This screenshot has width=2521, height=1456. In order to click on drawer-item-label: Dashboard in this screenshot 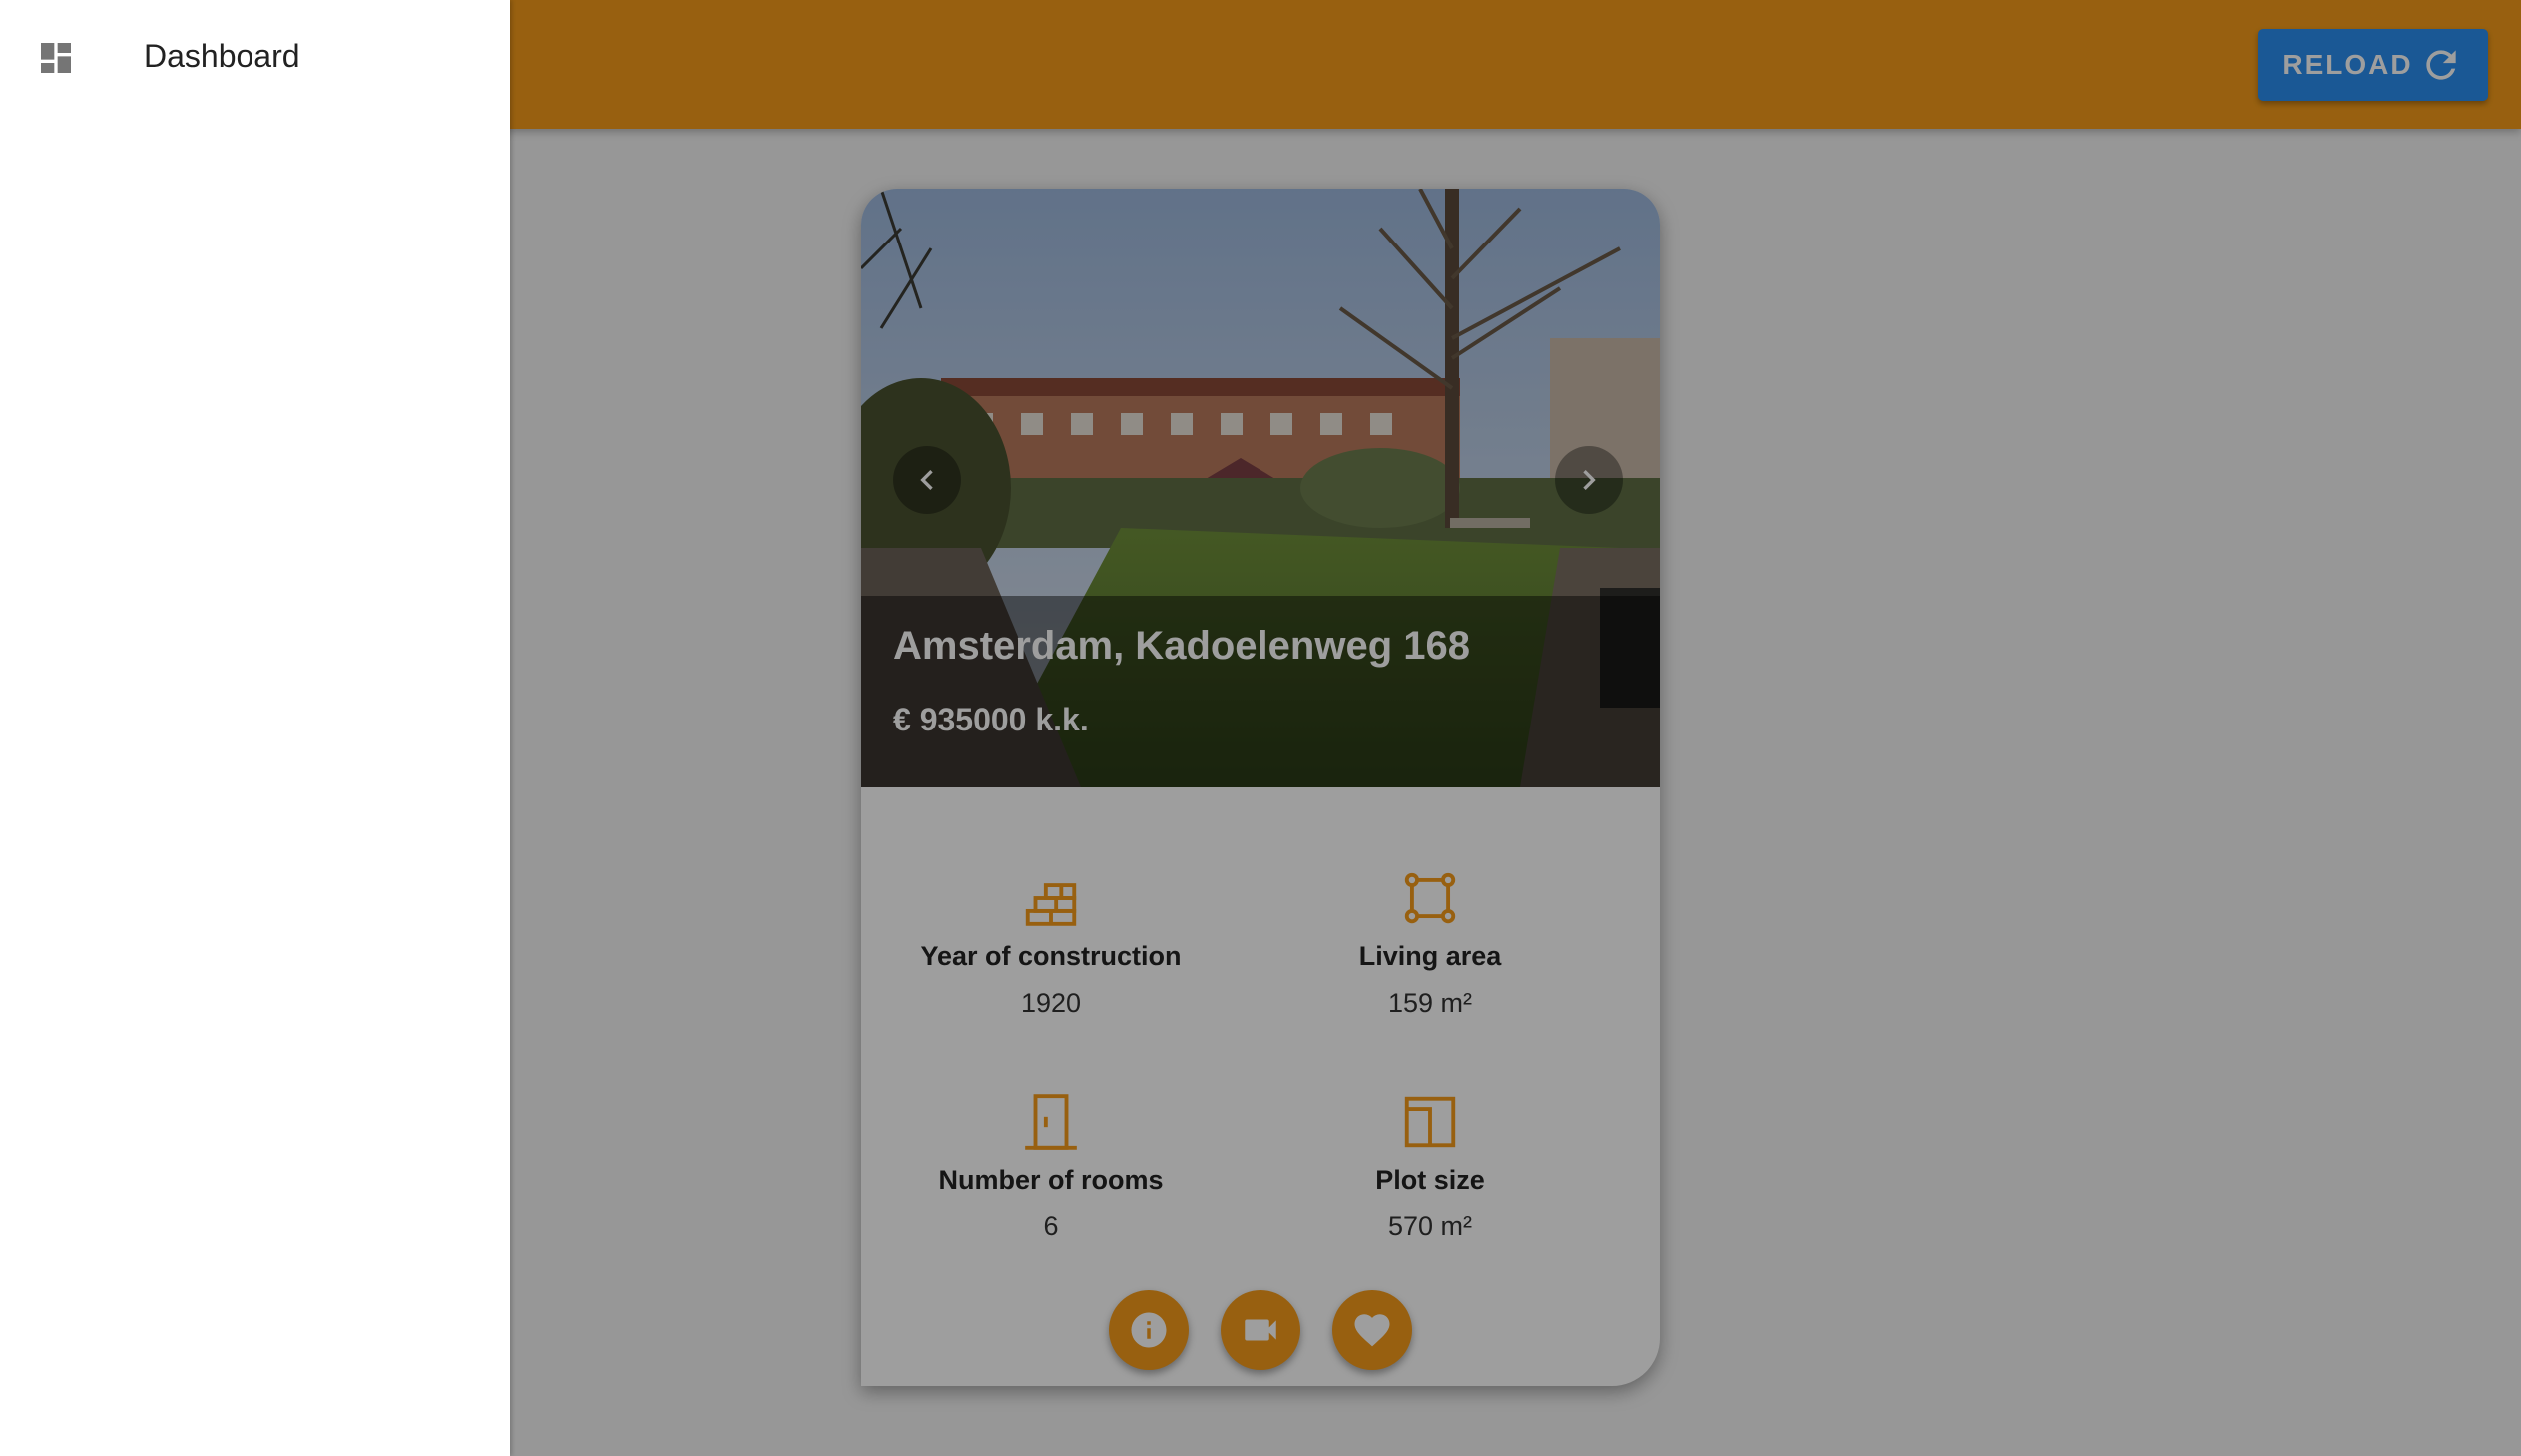, I will do `click(222, 56)`.